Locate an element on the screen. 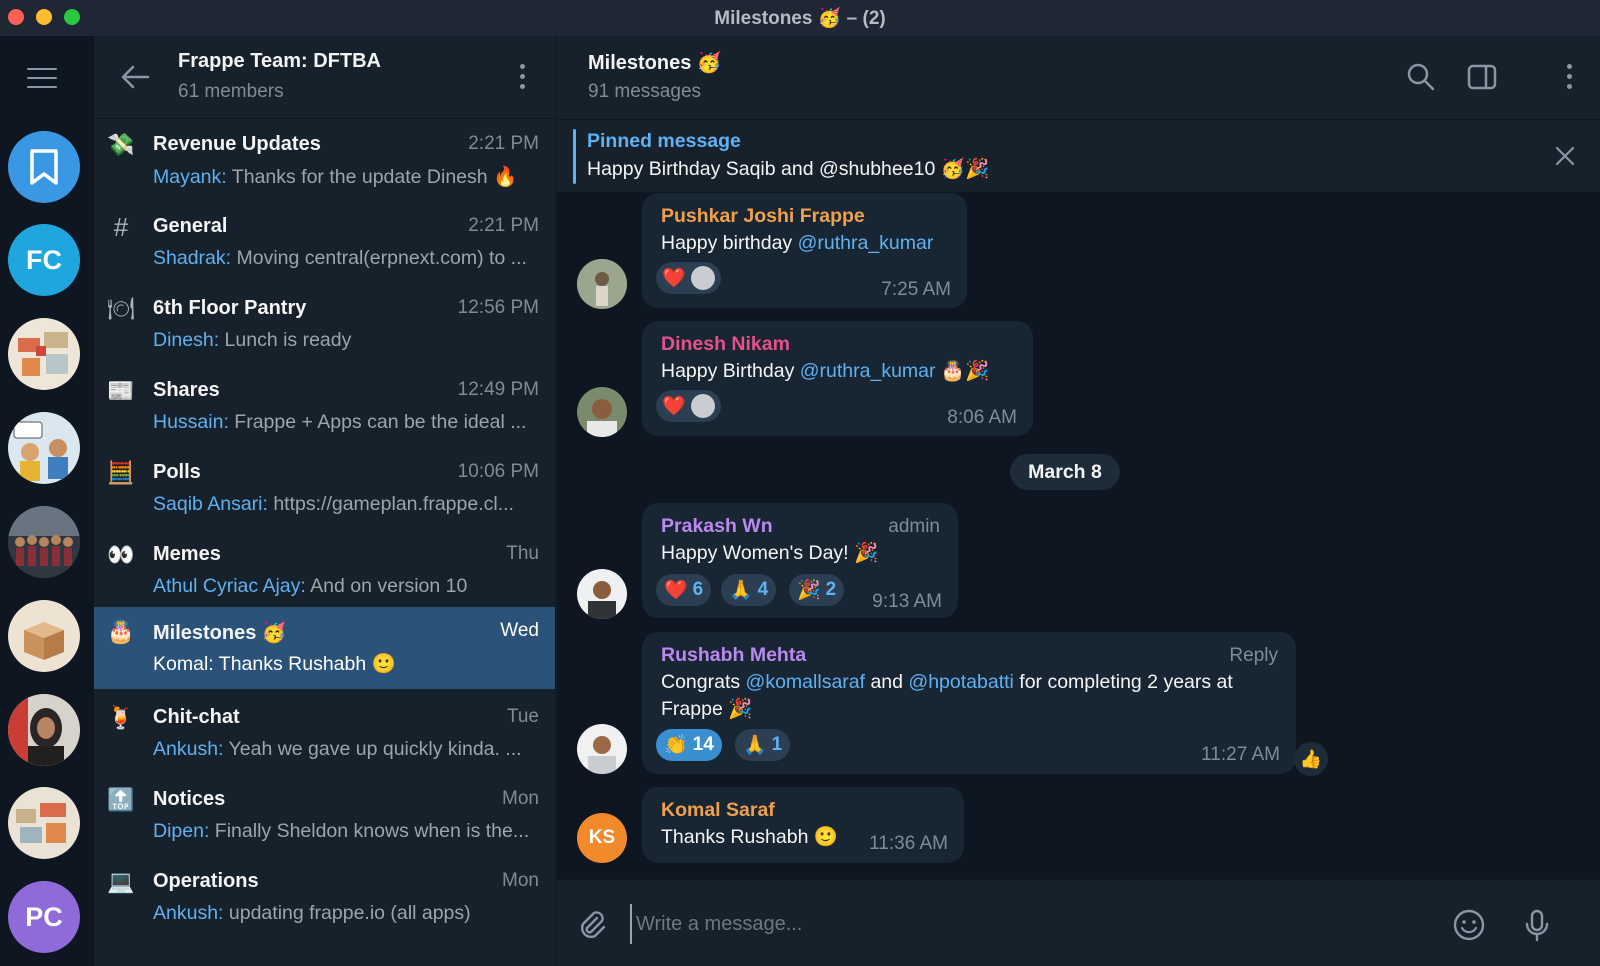 The width and height of the screenshot is (1600, 966). preview-sender: Hussain: is located at coordinates (191, 422).